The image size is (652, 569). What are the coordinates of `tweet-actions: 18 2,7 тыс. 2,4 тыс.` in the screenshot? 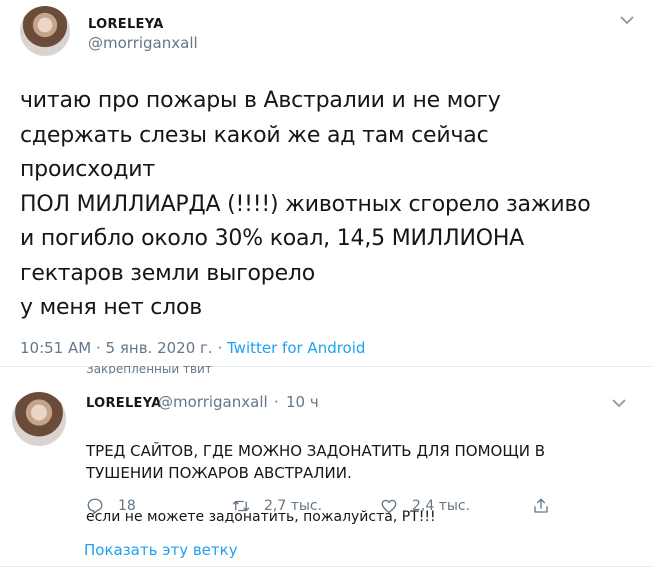 It's located at (321, 509).